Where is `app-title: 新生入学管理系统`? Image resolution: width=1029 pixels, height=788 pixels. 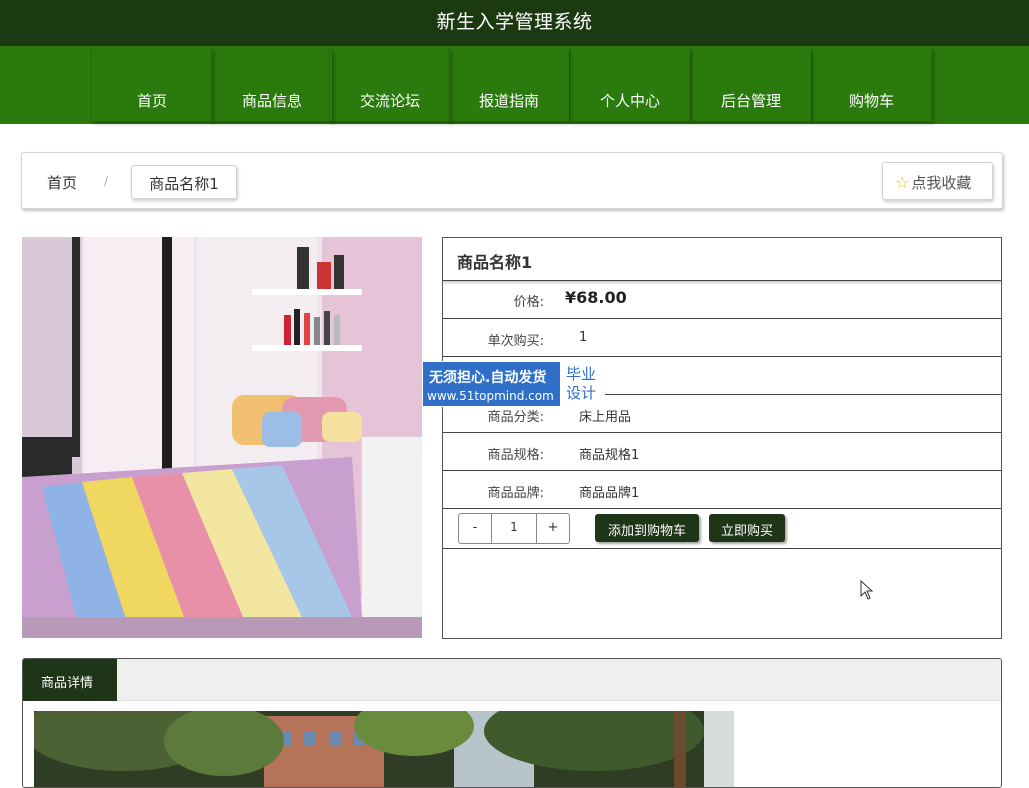 app-title: 新生入学管理系统 is located at coordinates (514, 22).